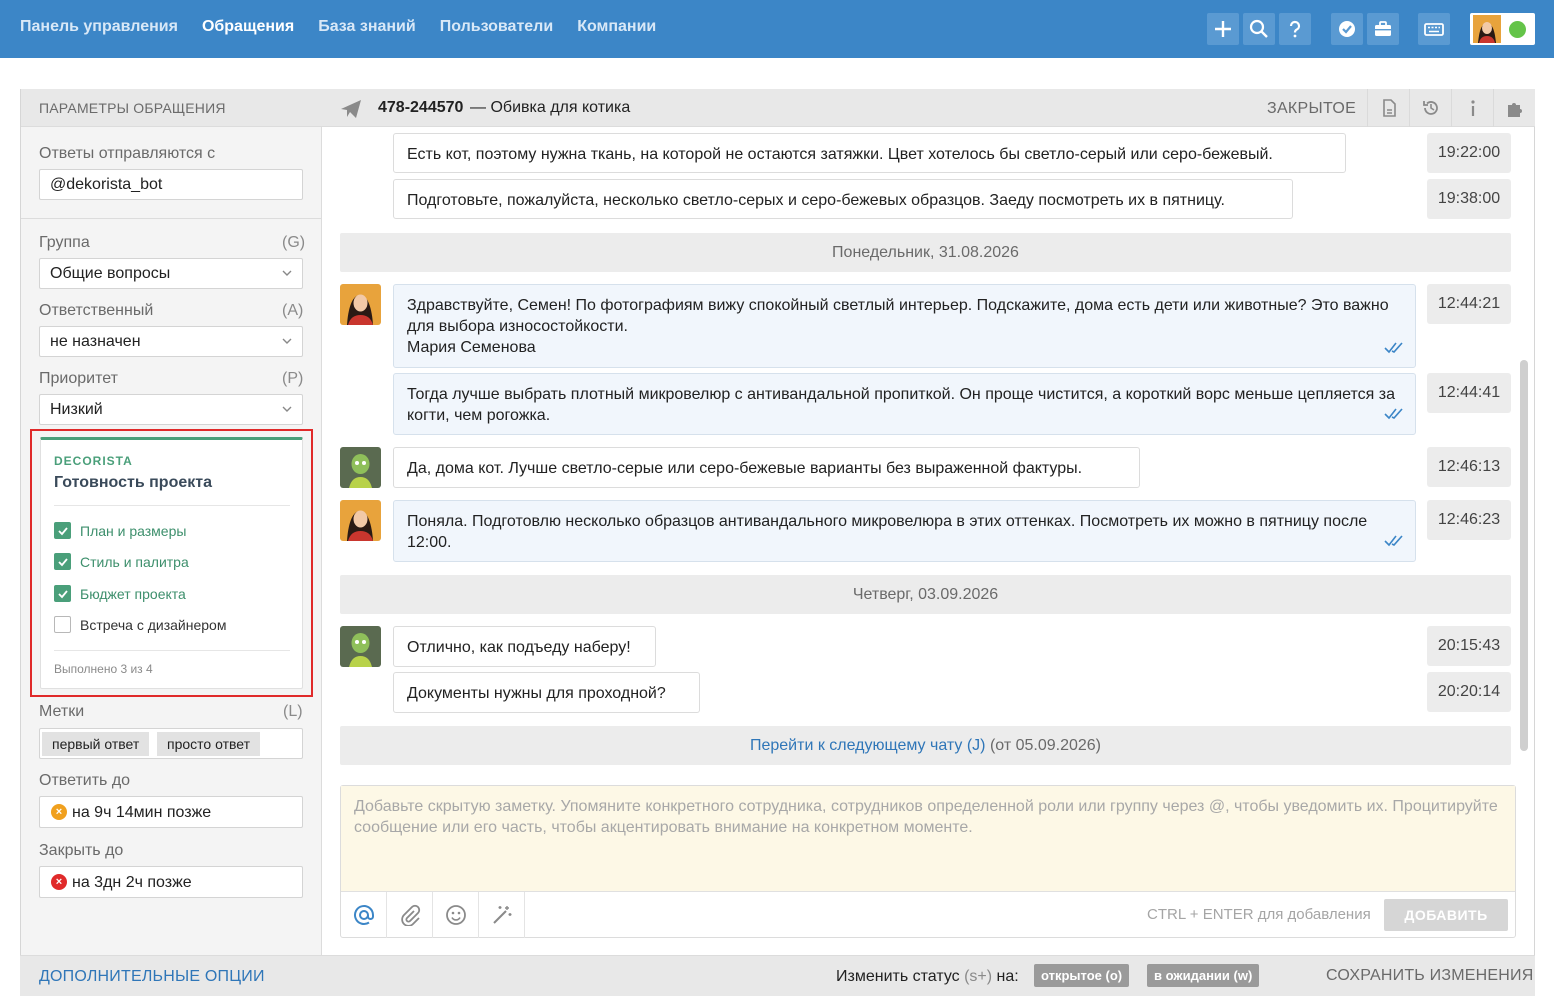 This screenshot has width=1554, height=996. Describe the element at coordinates (1524, 555) in the screenshot. I see `chat-scrollbar` at that location.